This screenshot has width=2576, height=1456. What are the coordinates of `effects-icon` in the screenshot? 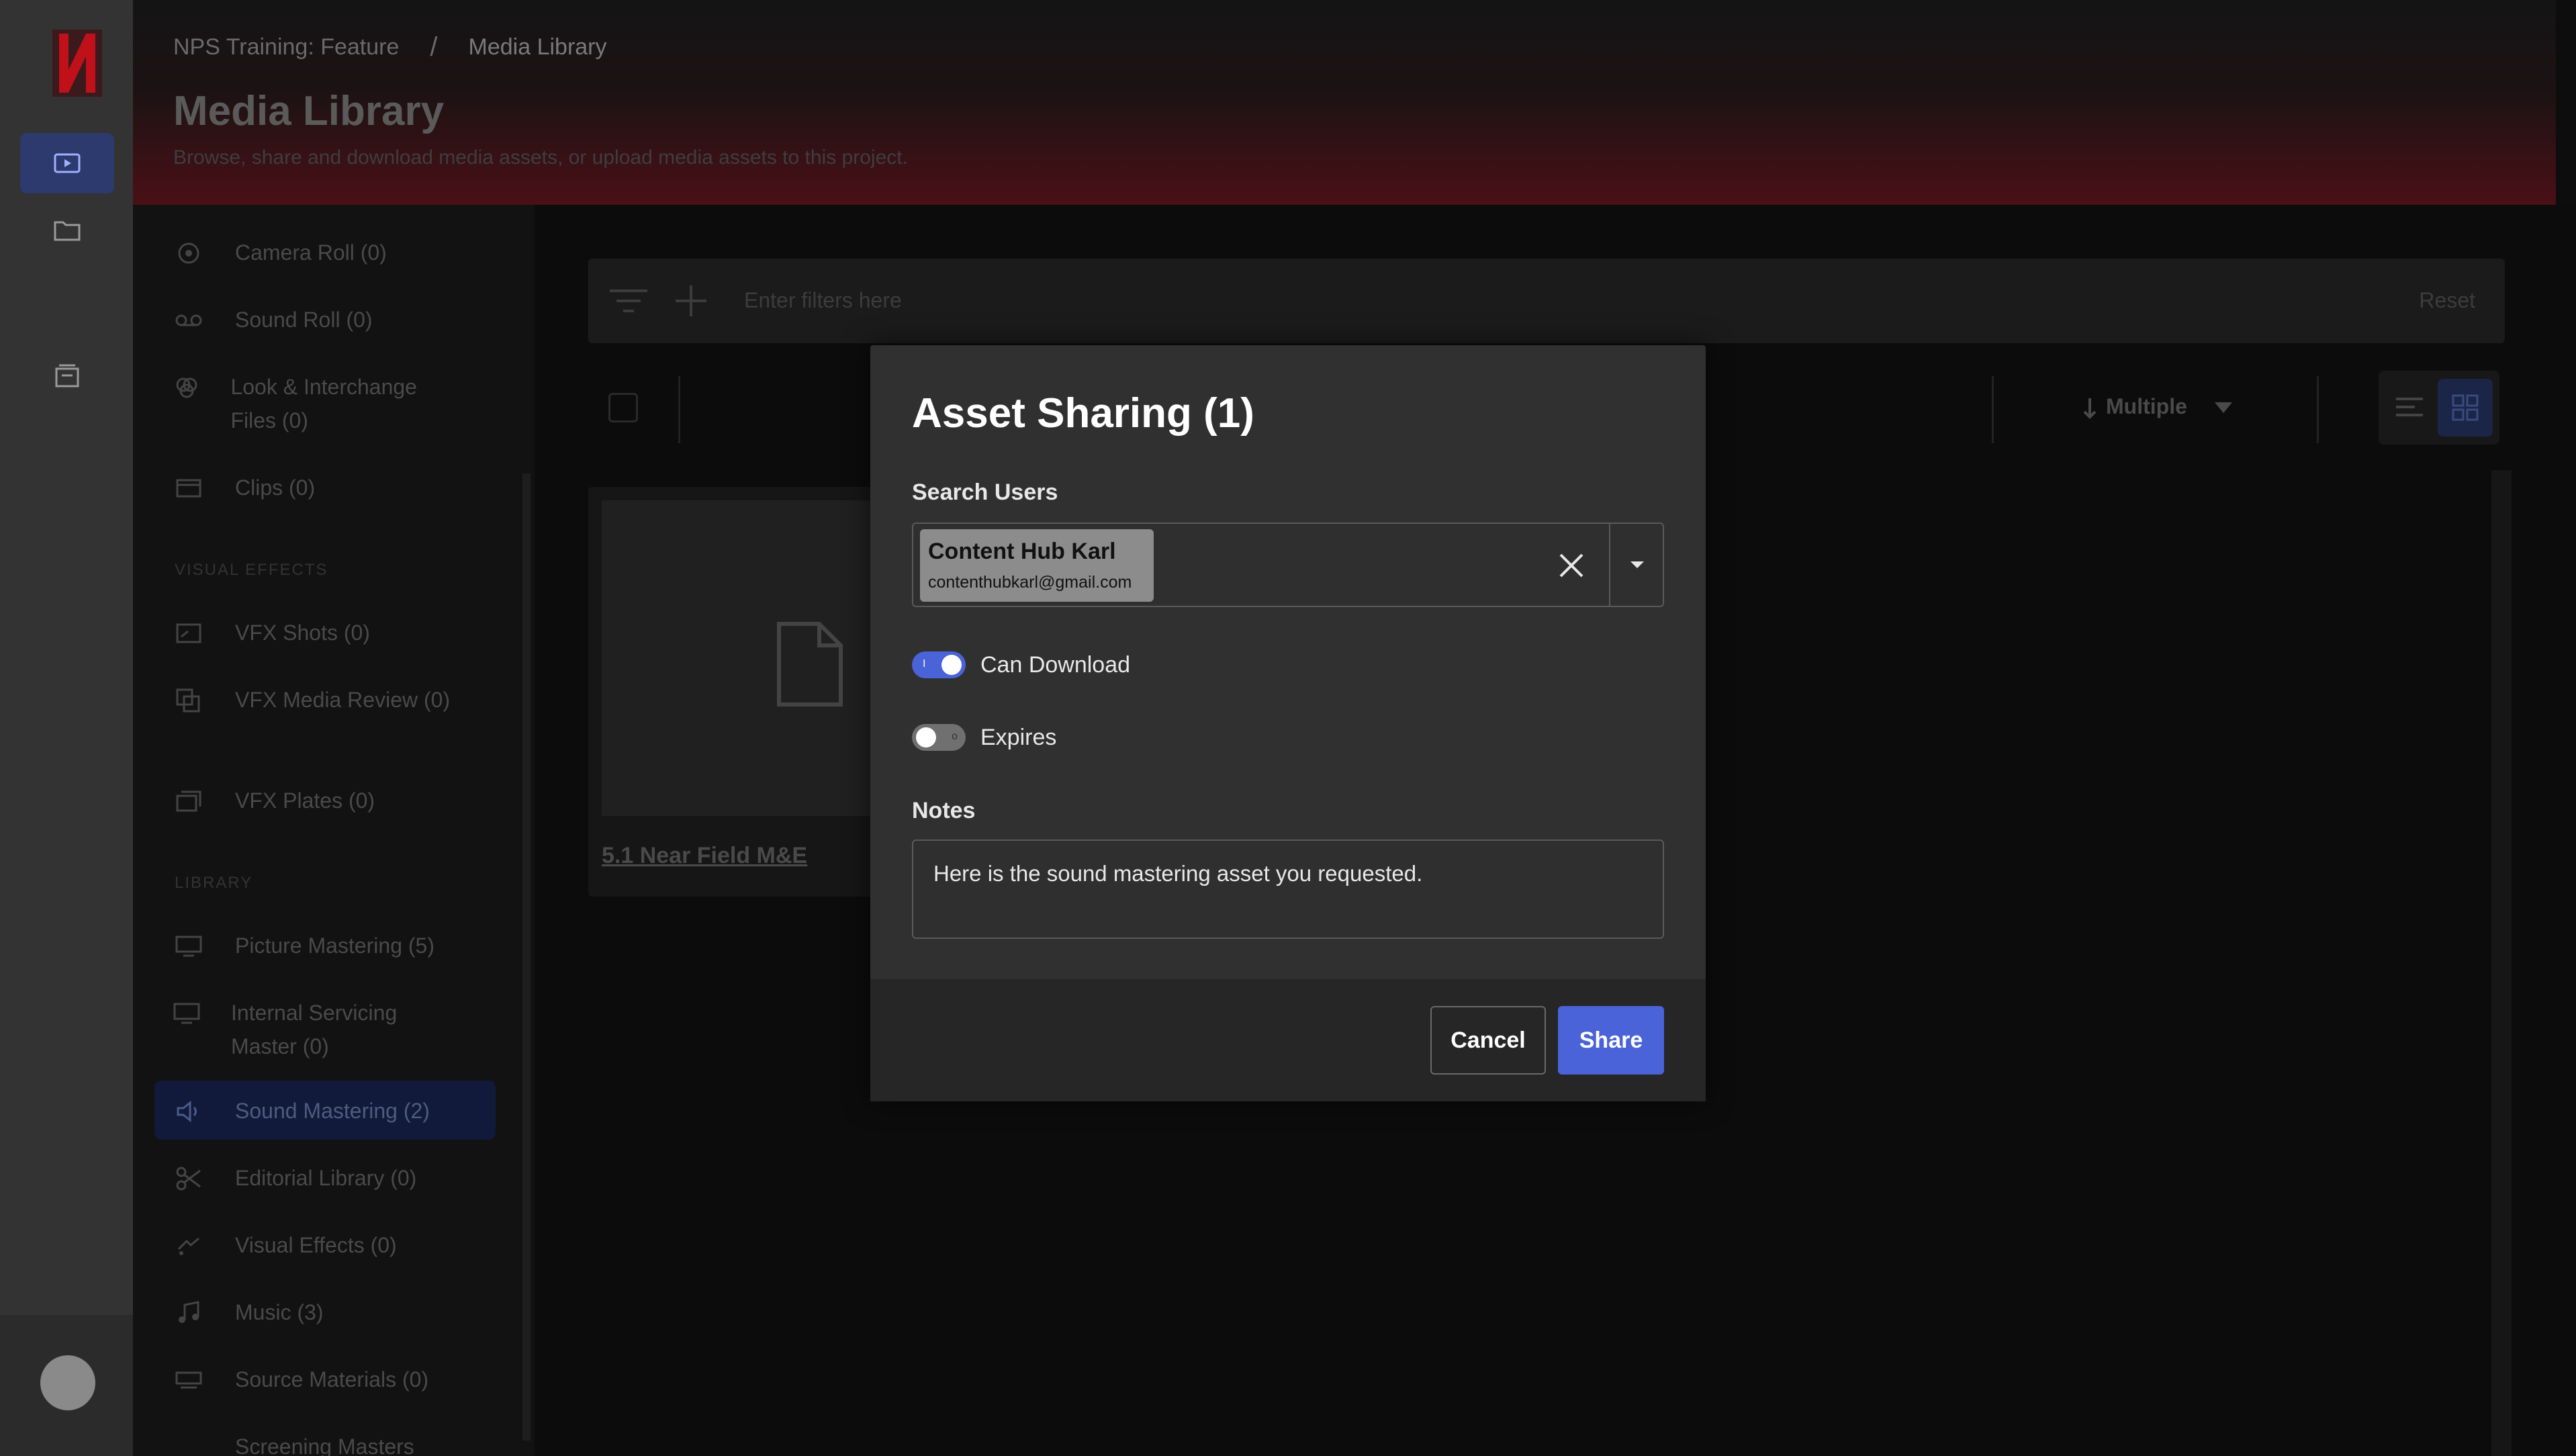 It's located at (188, 1246).